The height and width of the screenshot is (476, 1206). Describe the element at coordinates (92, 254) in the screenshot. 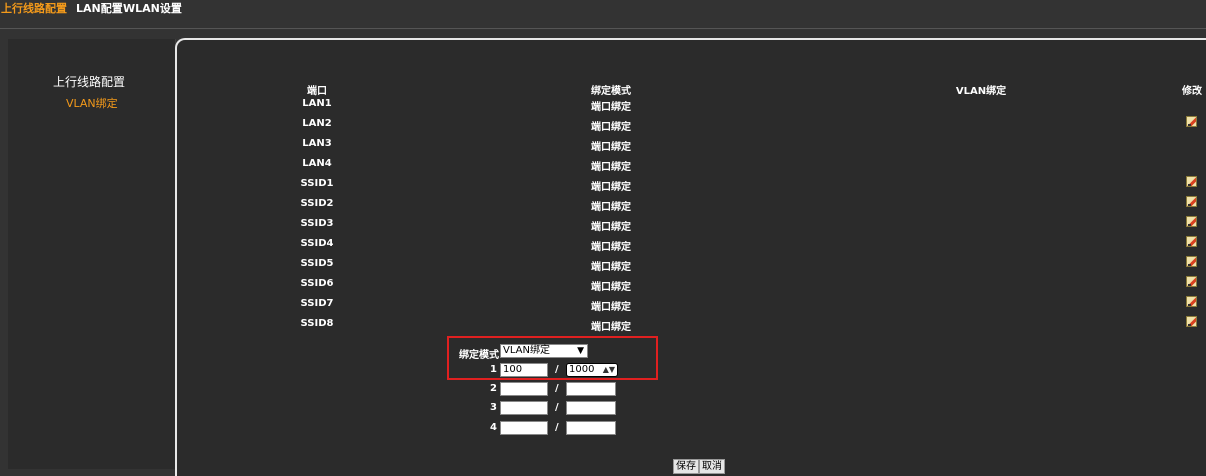

I see `sidebar: 上行线路配置 VLAN绑定` at that location.